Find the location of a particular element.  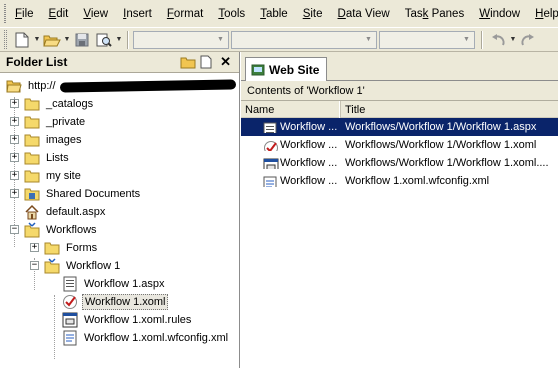

tree-item-workflow1-wfconfig: Workflow 1.xoml.wfconfig.xml is located at coordinates (146, 338).